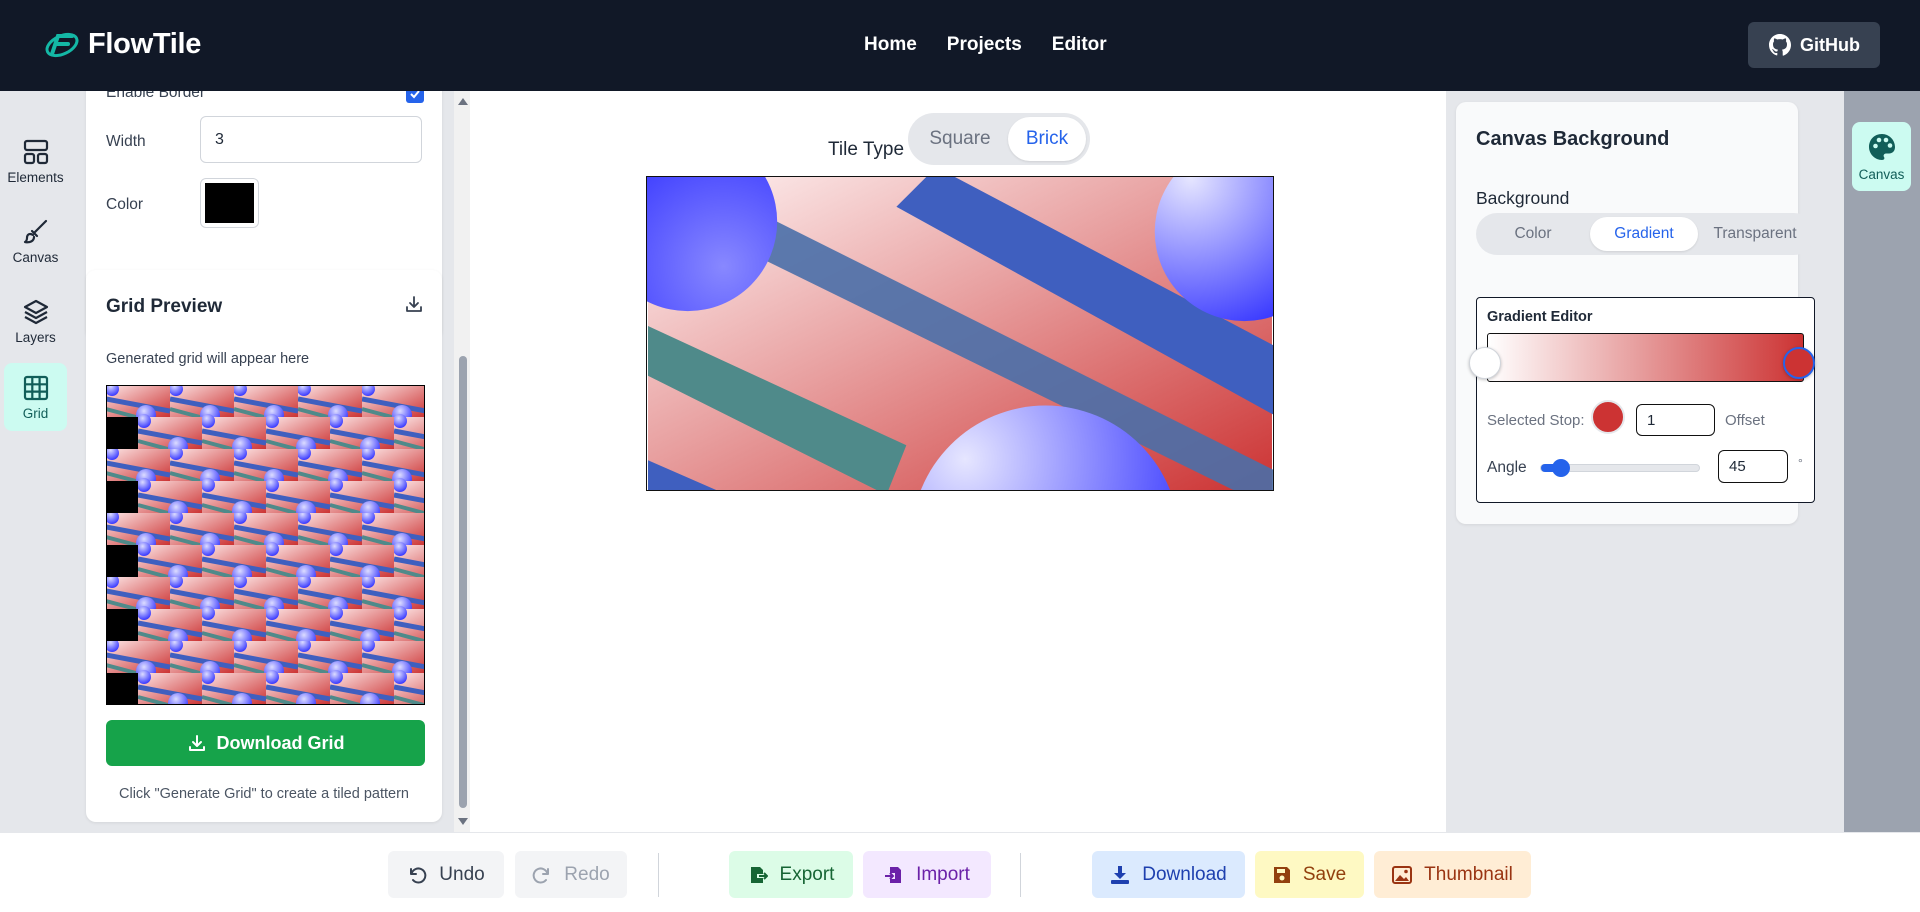 The image size is (1920, 912). I want to click on palette-icon, so click(1881, 147).